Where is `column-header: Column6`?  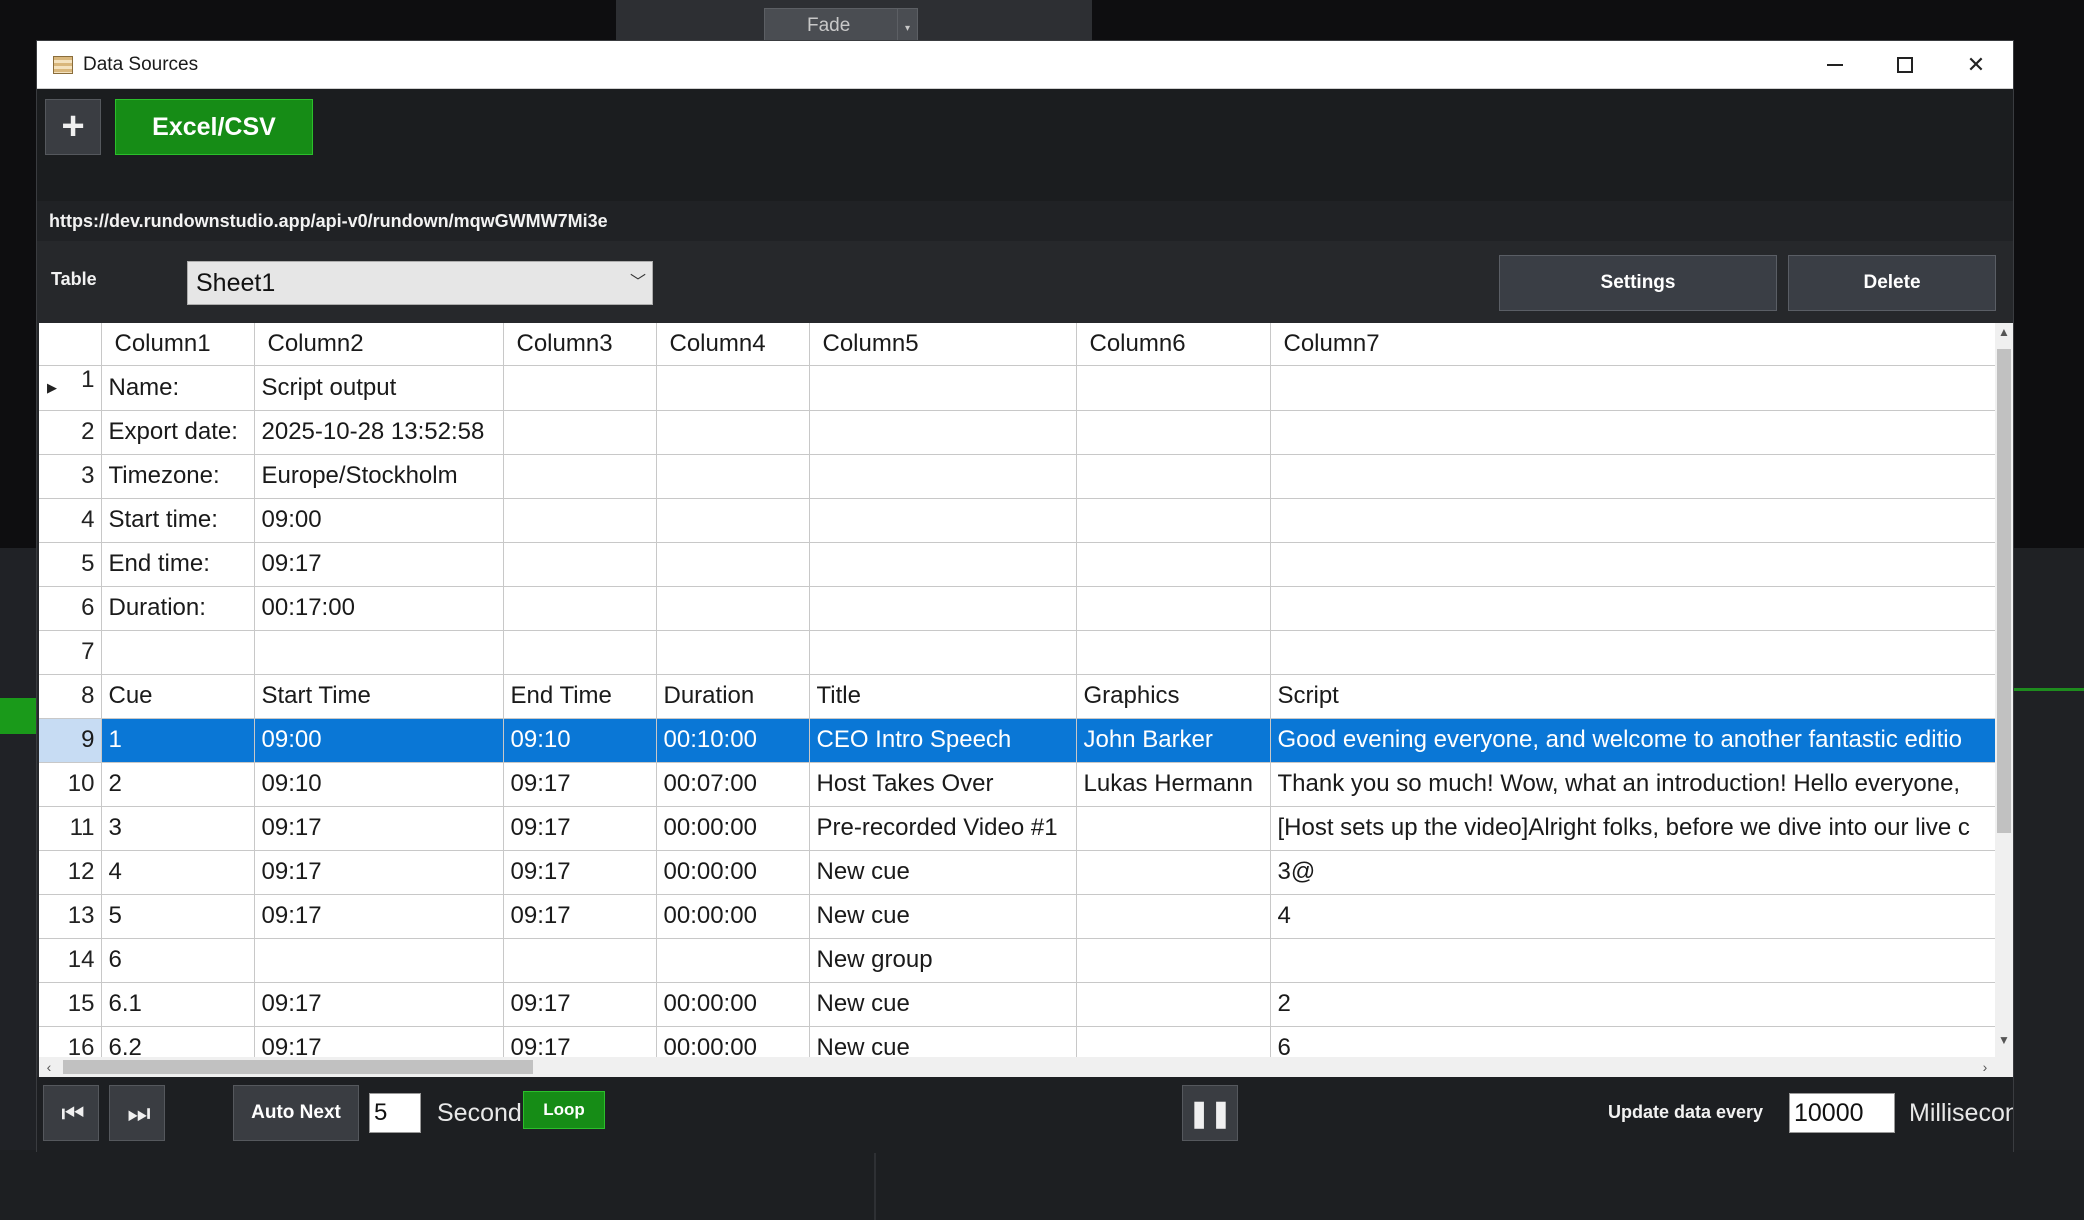
column-header: Column6 is located at coordinates (1173, 344).